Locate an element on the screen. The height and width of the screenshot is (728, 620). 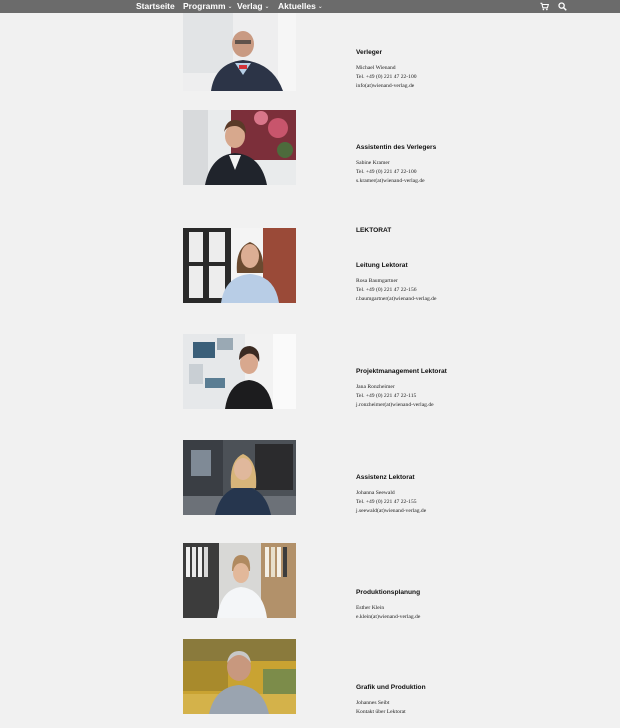
nav-item-programm: Programm ⌄ is located at coordinates (208, 6).